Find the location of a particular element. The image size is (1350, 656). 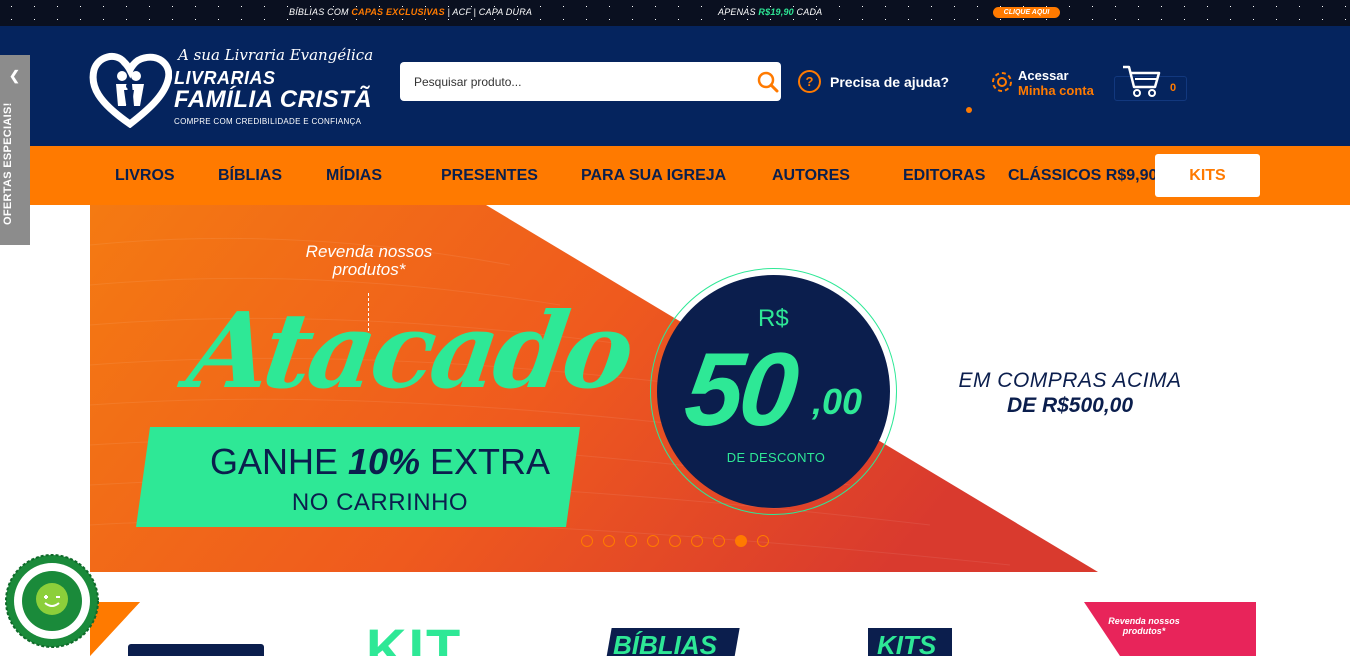

help-label: Precisa de ajuda? is located at coordinates (890, 82).